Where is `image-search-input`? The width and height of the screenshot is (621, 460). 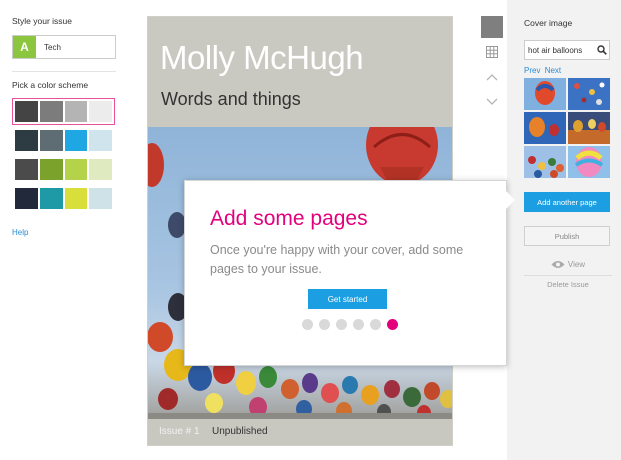
image-search-input is located at coordinates (560, 50).